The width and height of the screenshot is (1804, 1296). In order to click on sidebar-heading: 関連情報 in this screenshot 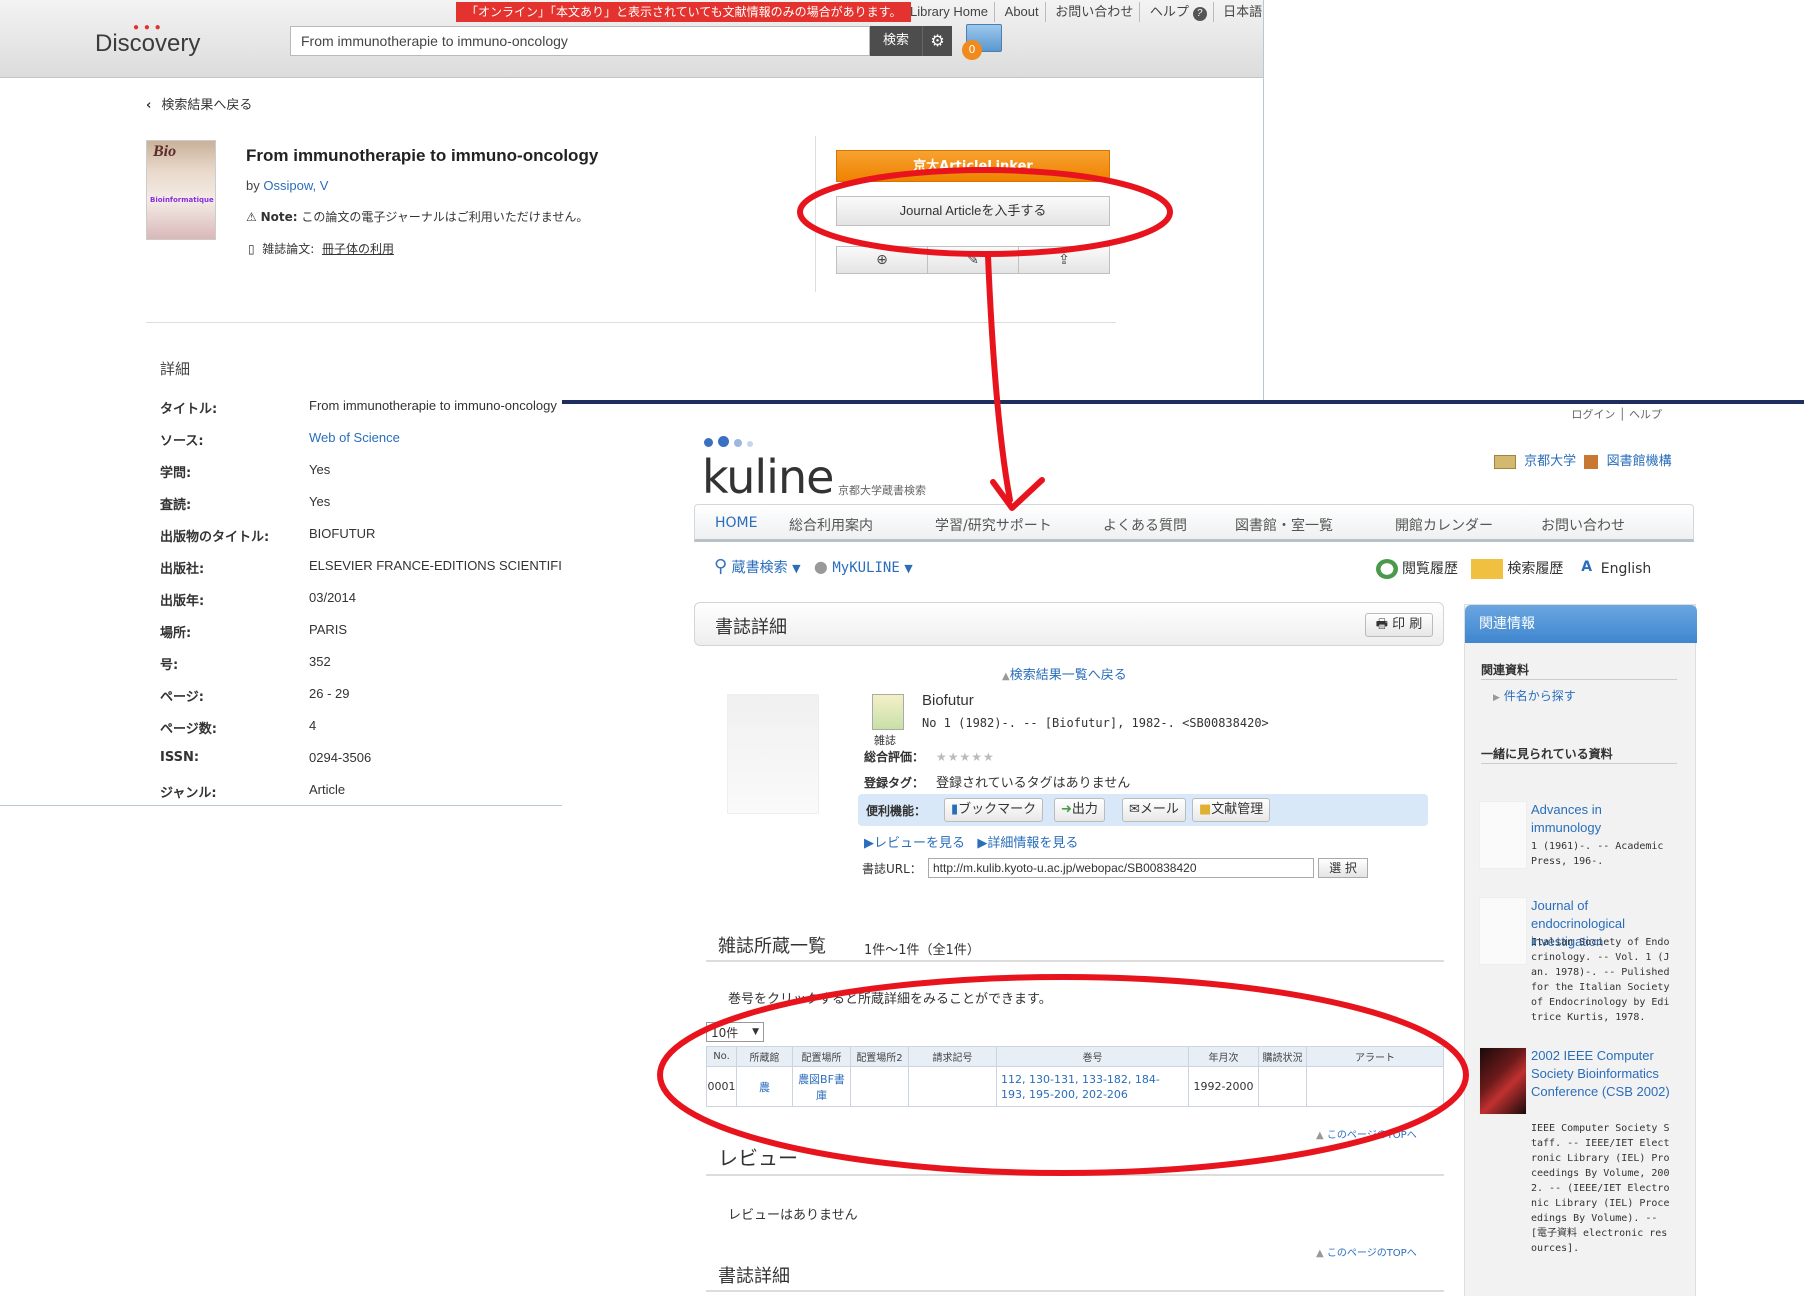, I will do `click(1581, 624)`.